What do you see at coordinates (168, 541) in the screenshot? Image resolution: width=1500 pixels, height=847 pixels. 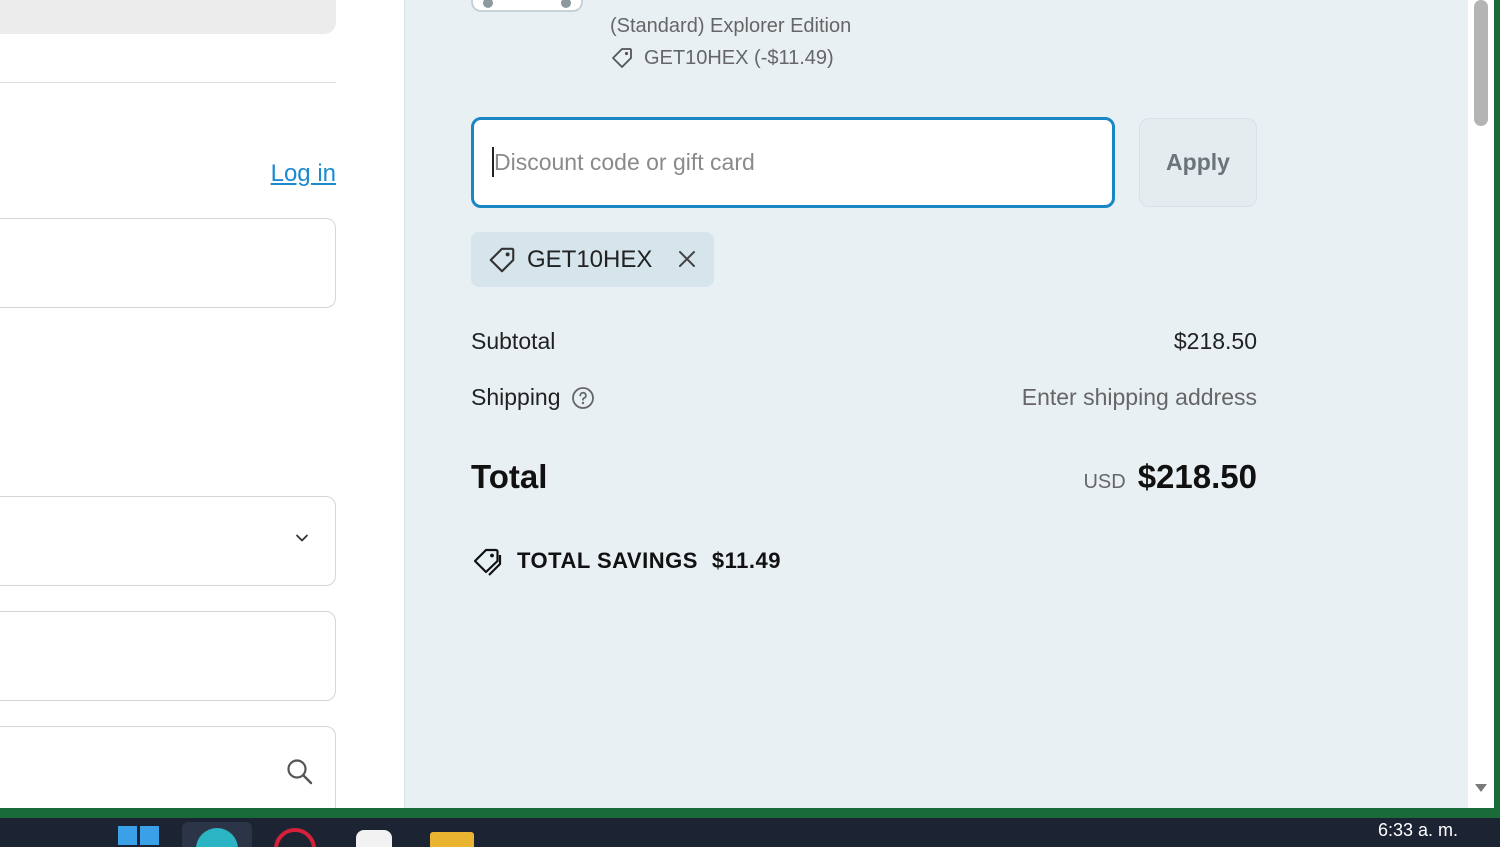 I see `country-select` at bounding box center [168, 541].